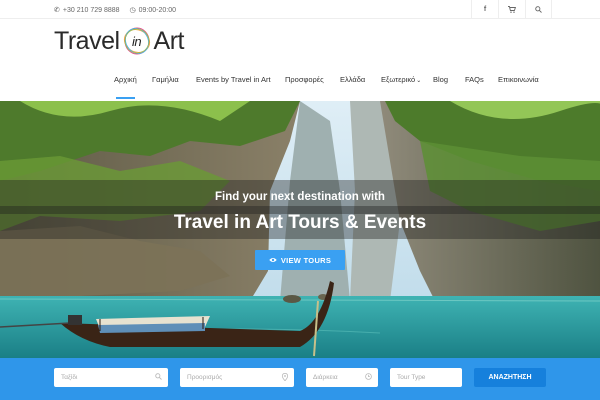 This screenshot has width=600, height=400. I want to click on opening-hours: ◷ 09:00-20:00, so click(152, 10).